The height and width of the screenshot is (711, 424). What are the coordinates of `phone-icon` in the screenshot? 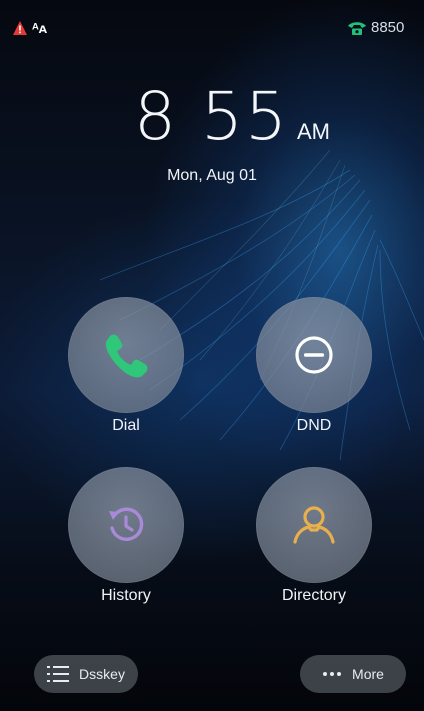 It's located at (126, 356).